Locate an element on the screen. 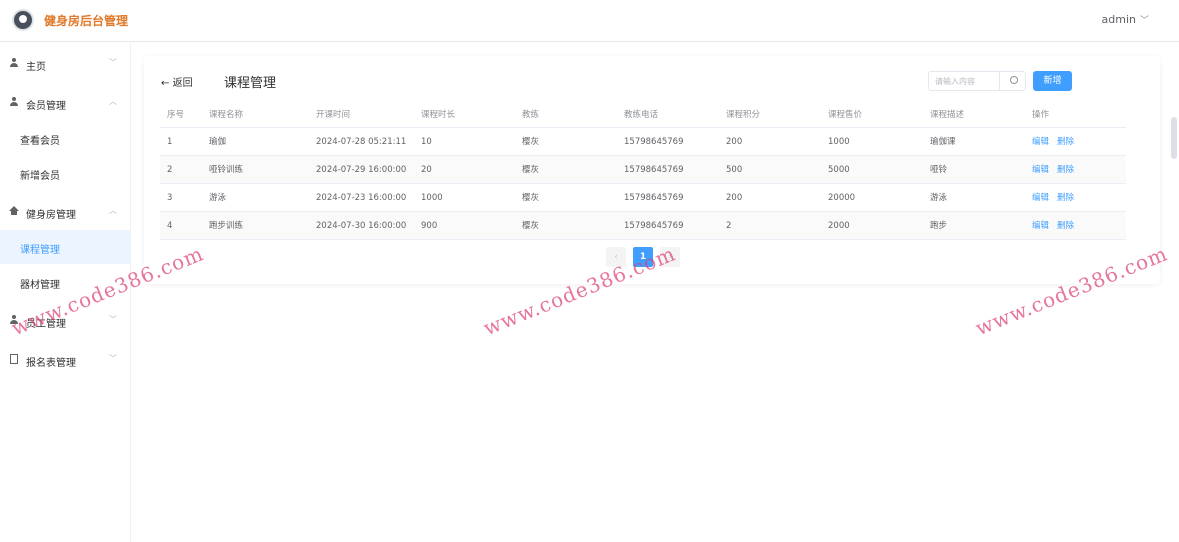  sidebar-item-label: 会员管理 is located at coordinates (46, 106).